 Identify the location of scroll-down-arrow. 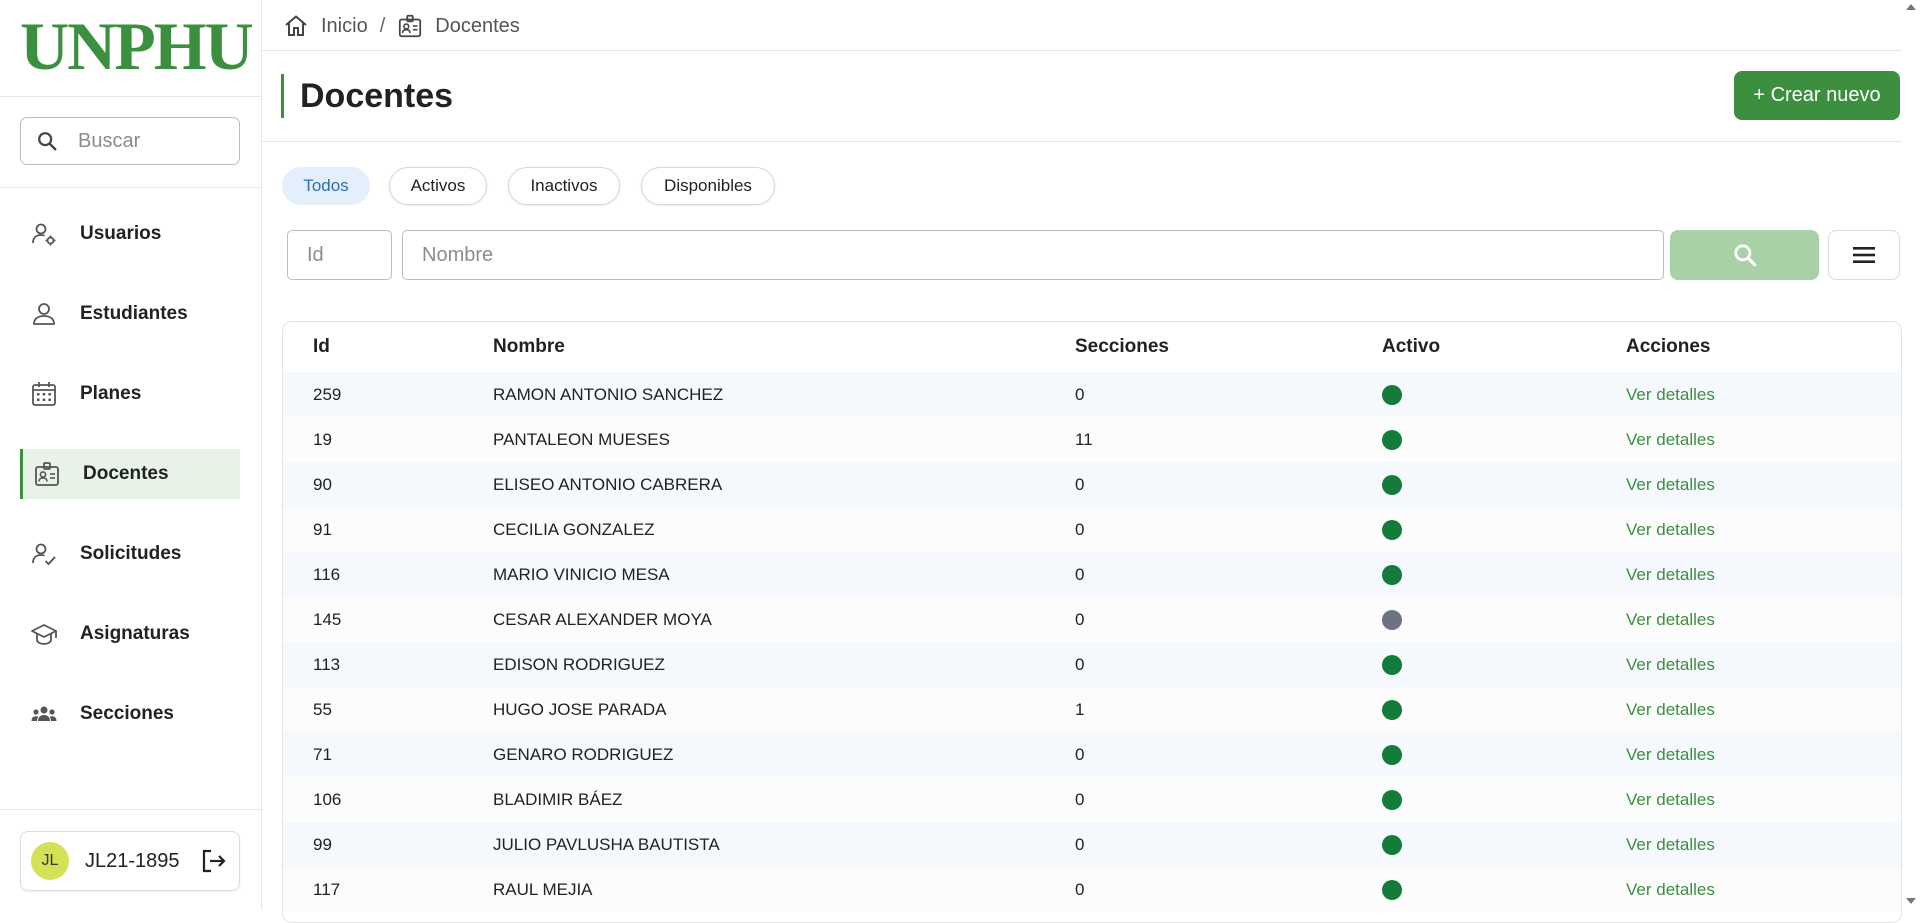
(1911, 901).